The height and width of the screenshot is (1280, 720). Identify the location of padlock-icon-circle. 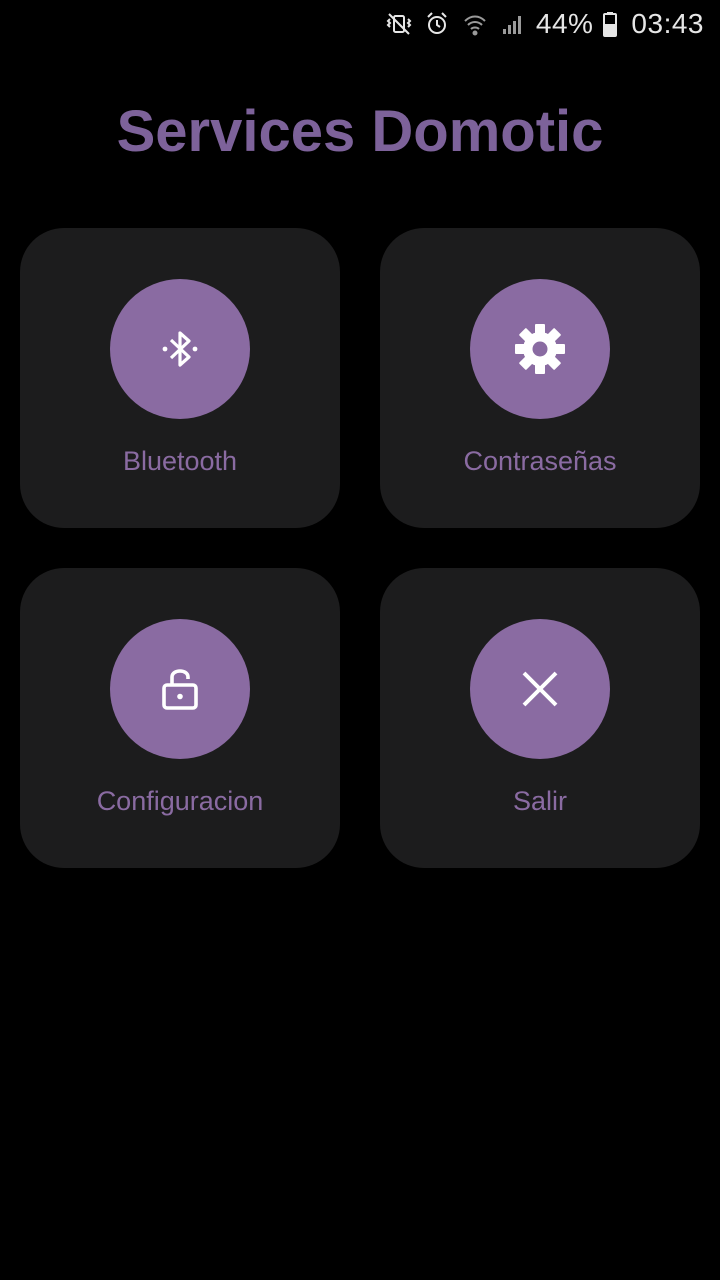
(180, 689).